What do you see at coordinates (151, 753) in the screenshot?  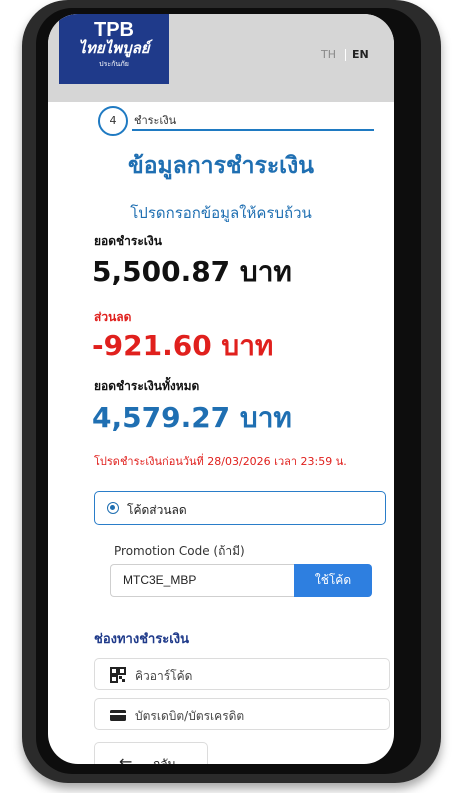 I see `back-button: ← กลับ` at bounding box center [151, 753].